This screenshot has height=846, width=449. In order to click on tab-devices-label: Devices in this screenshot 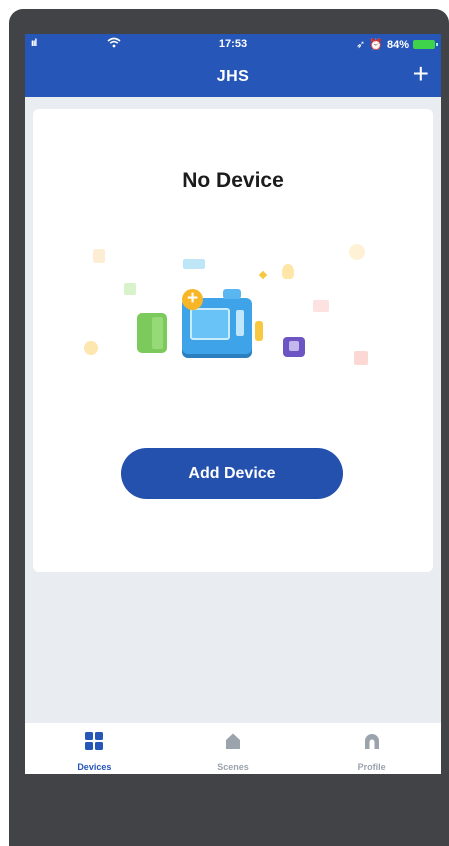, I will do `click(94, 767)`.